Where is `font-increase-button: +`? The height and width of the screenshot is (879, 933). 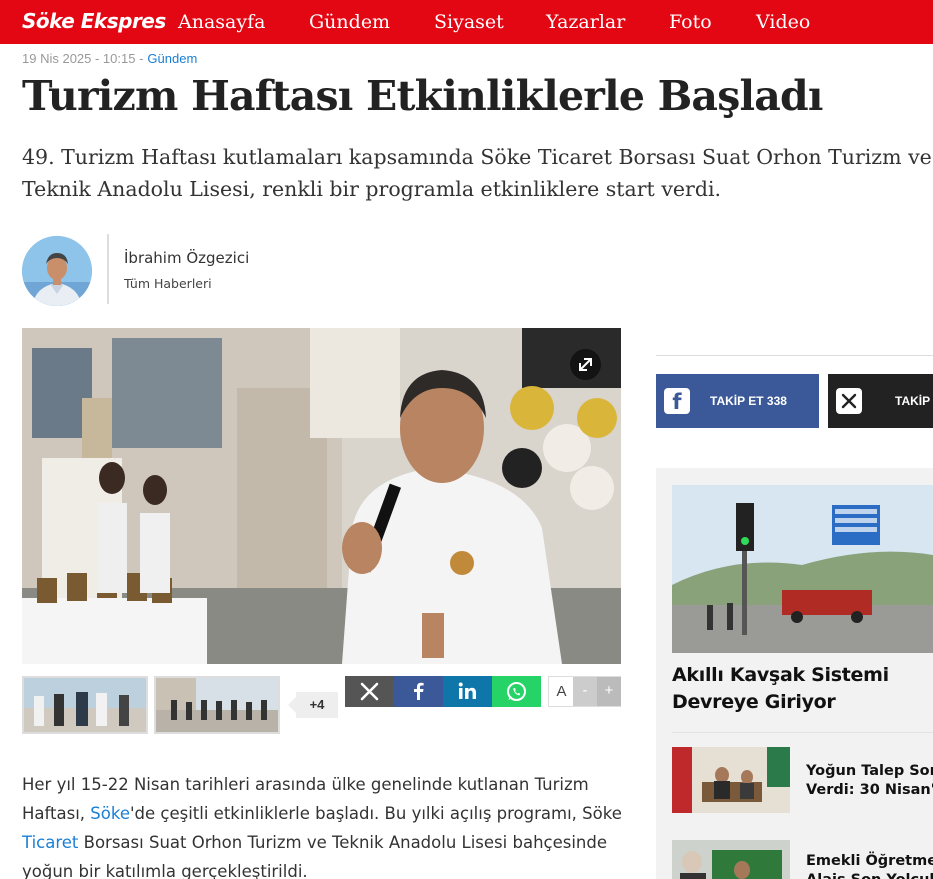
font-increase-button: + is located at coordinates (609, 691).